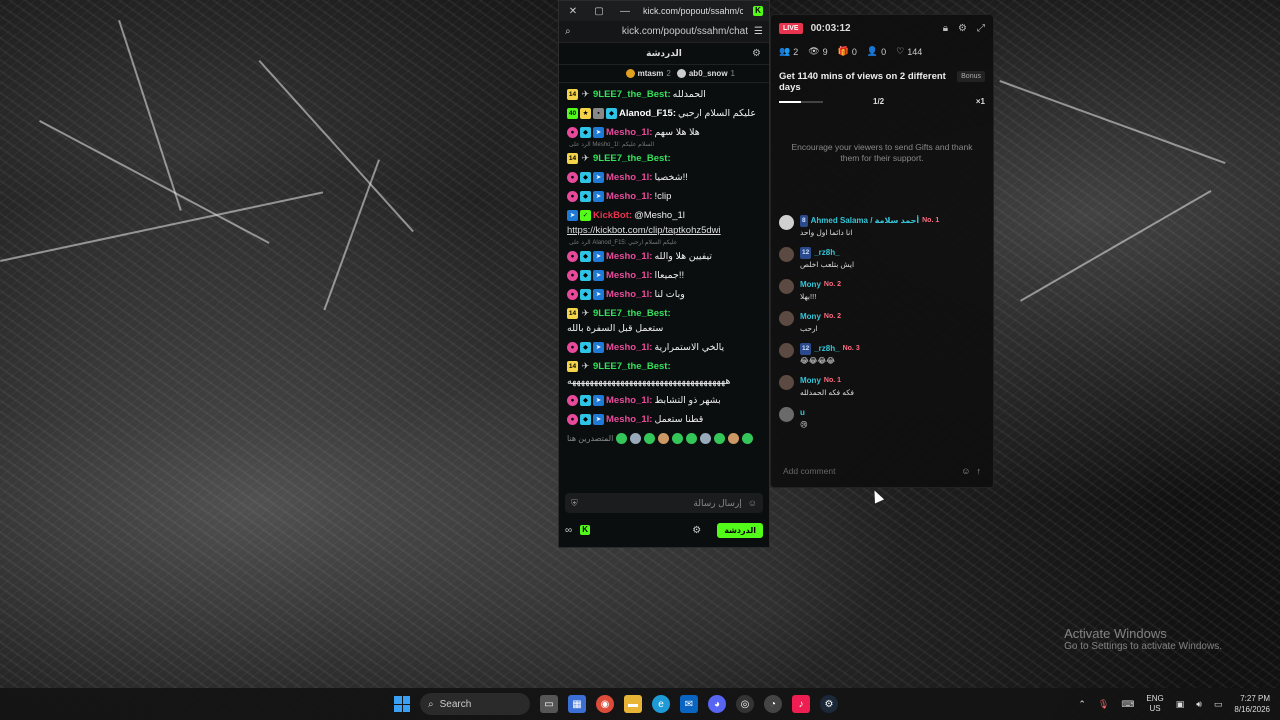 Image resolution: width=1280 pixels, height=720 pixels. Describe the element at coordinates (1252, 704) in the screenshot. I see `clock: 7:27 PM 8/16/2026` at that location.